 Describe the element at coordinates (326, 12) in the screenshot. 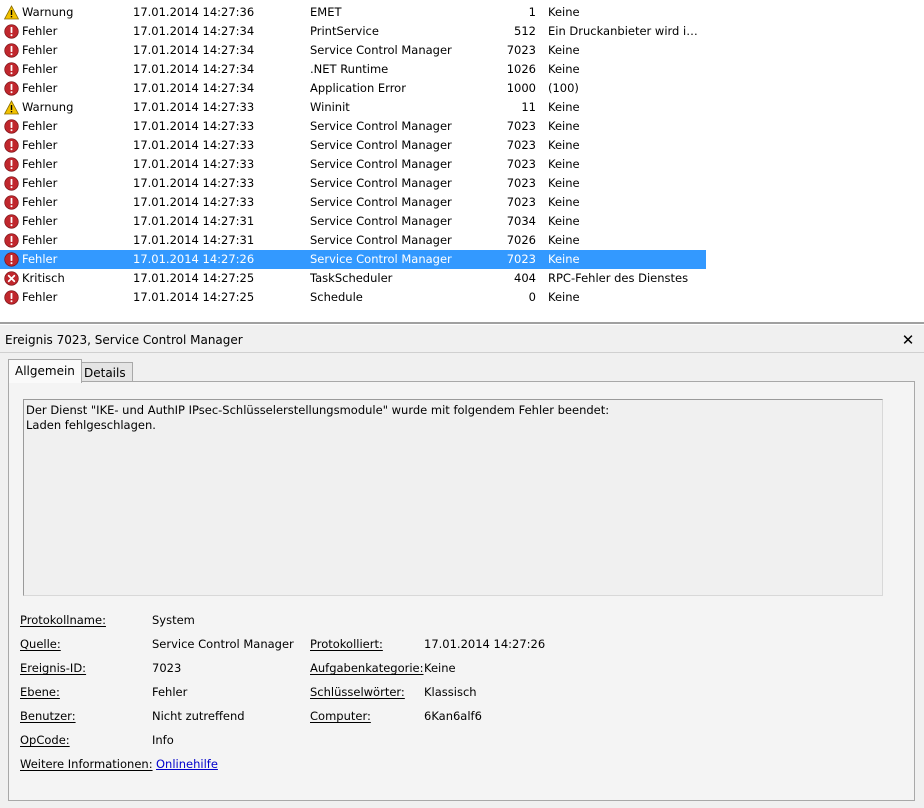

I see `event-source: EMET` at that location.